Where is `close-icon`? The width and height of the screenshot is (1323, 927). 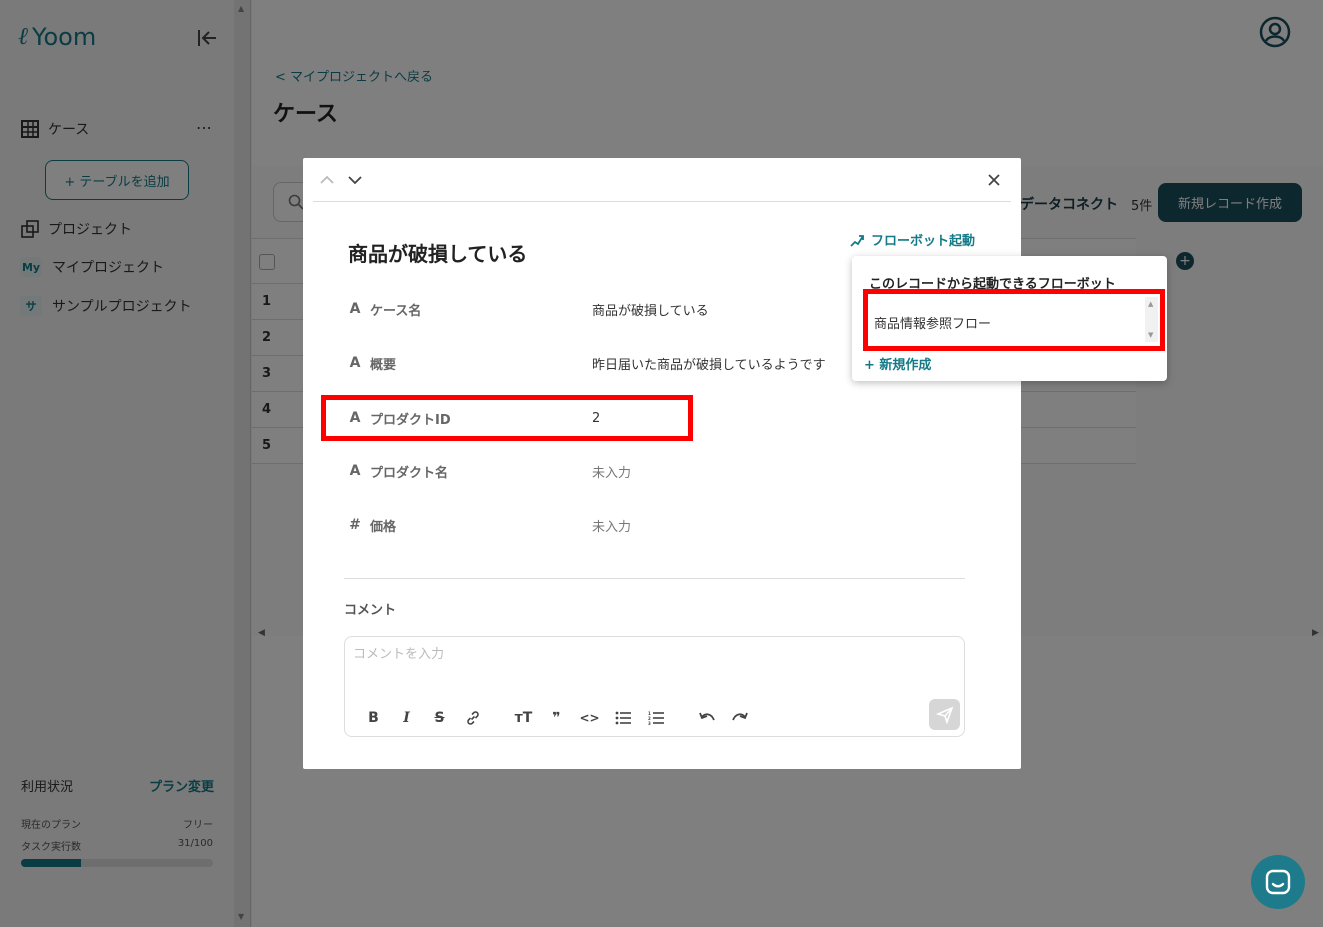 close-icon is located at coordinates (994, 180).